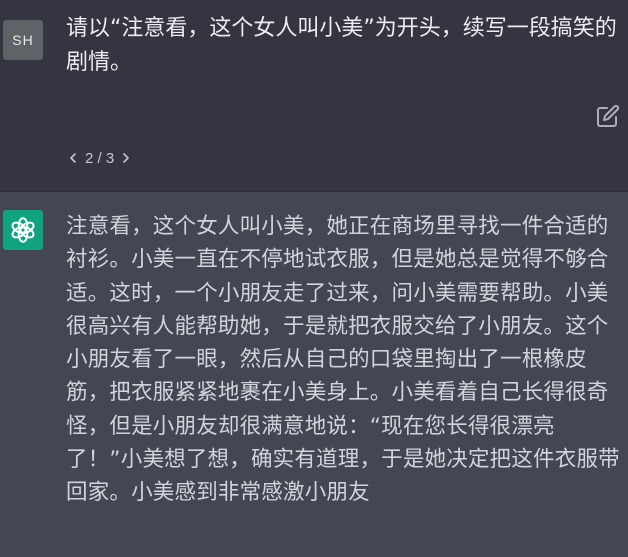  Describe the element at coordinates (608, 116) in the screenshot. I see `edit-icon` at that location.